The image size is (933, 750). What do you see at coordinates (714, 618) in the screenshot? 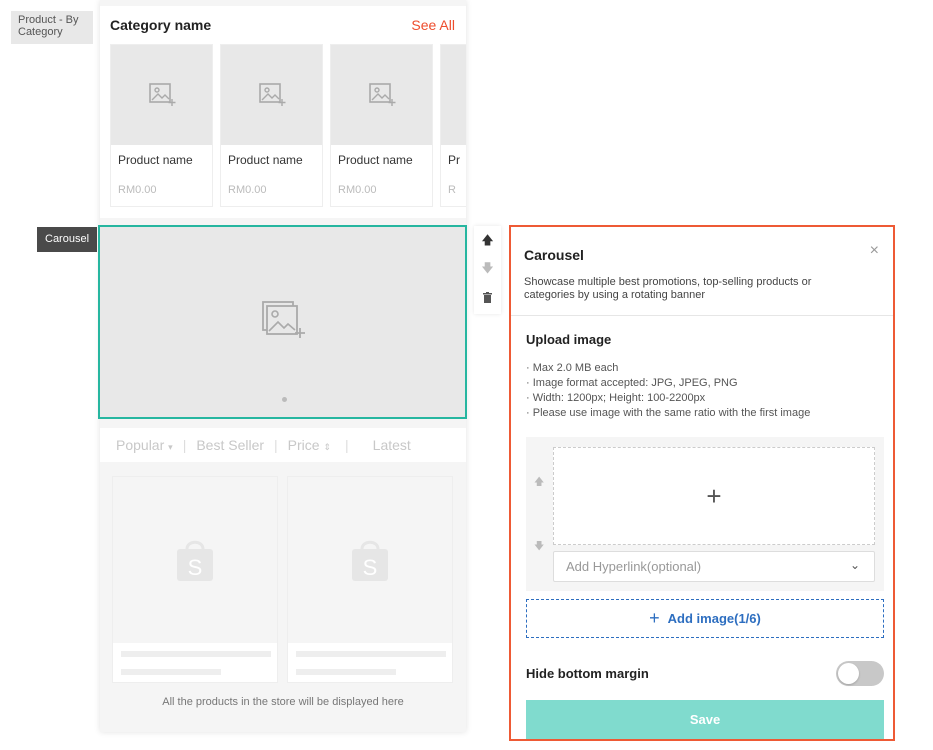
I see `add-image-label: Add image(1/6)` at bounding box center [714, 618].